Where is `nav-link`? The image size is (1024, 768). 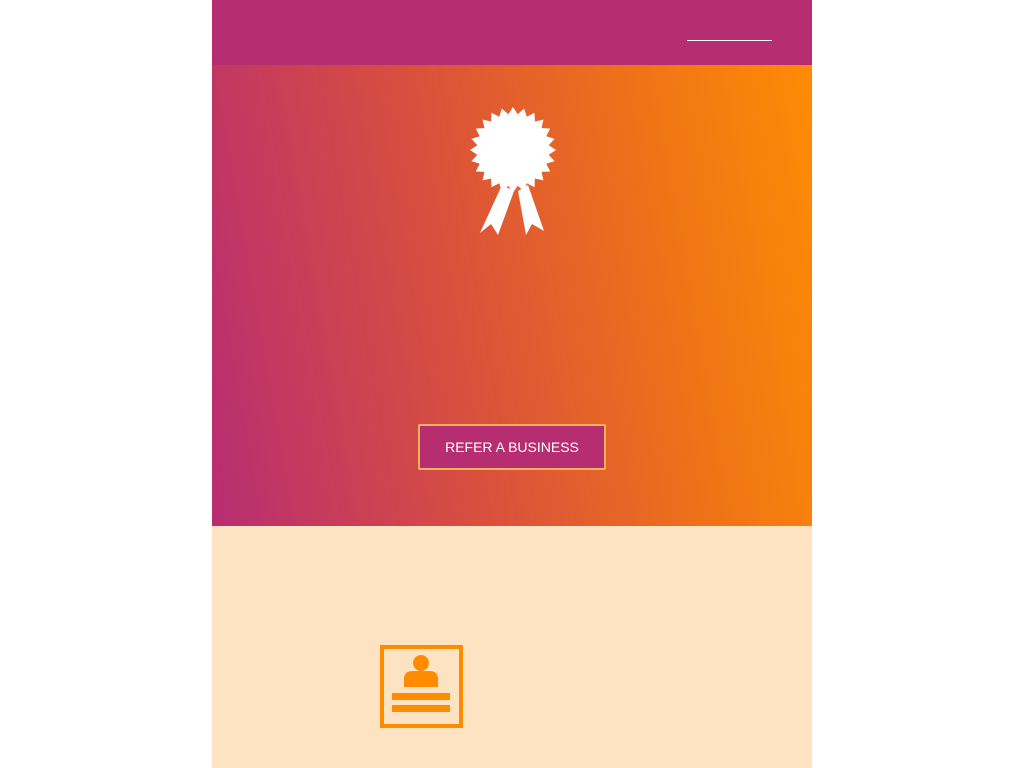
nav-link is located at coordinates (729, 29).